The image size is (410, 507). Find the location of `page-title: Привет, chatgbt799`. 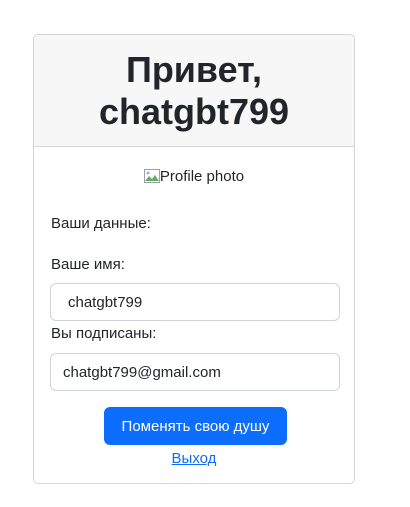

page-title: Привет, chatgbt799 is located at coordinates (194, 90).